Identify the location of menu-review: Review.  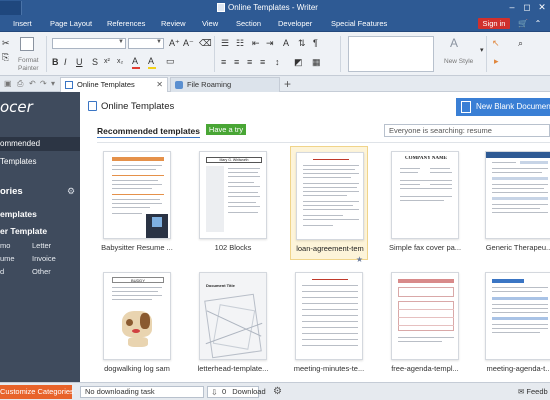
(173, 23).